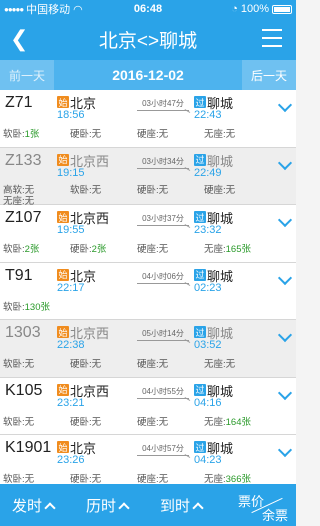  Describe the element at coordinates (163, 104) in the screenshot. I see `travel-duration: 03小时47分` at that location.